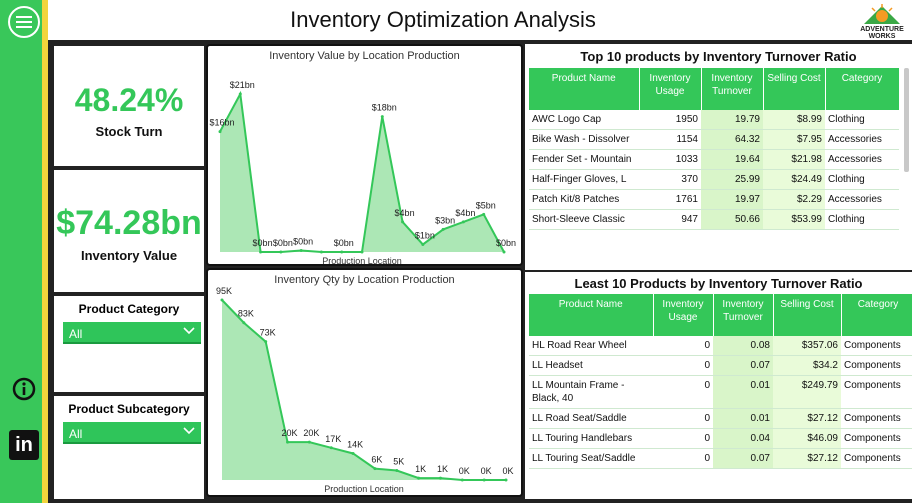 This screenshot has height=503, width=912. What do you see at coordinates (807, 418) in the screenshot?
I see `table-cell: $27.12` at bounding box center [807, 418].